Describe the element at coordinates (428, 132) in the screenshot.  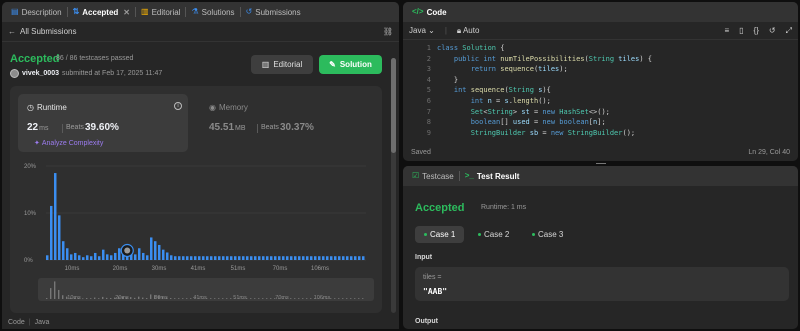
I see `line-number: 9` at that location.